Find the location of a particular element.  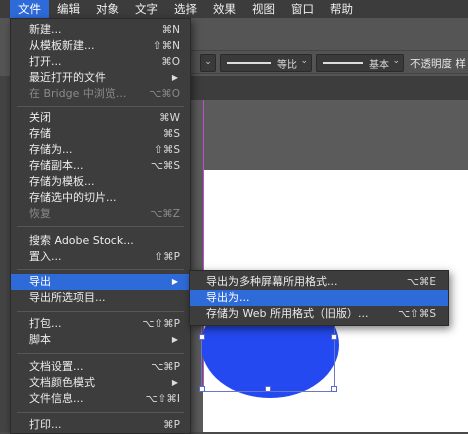

menu-item-document-setup: 文档设置... ⌥⌘P is located at coordinates (100, 367).